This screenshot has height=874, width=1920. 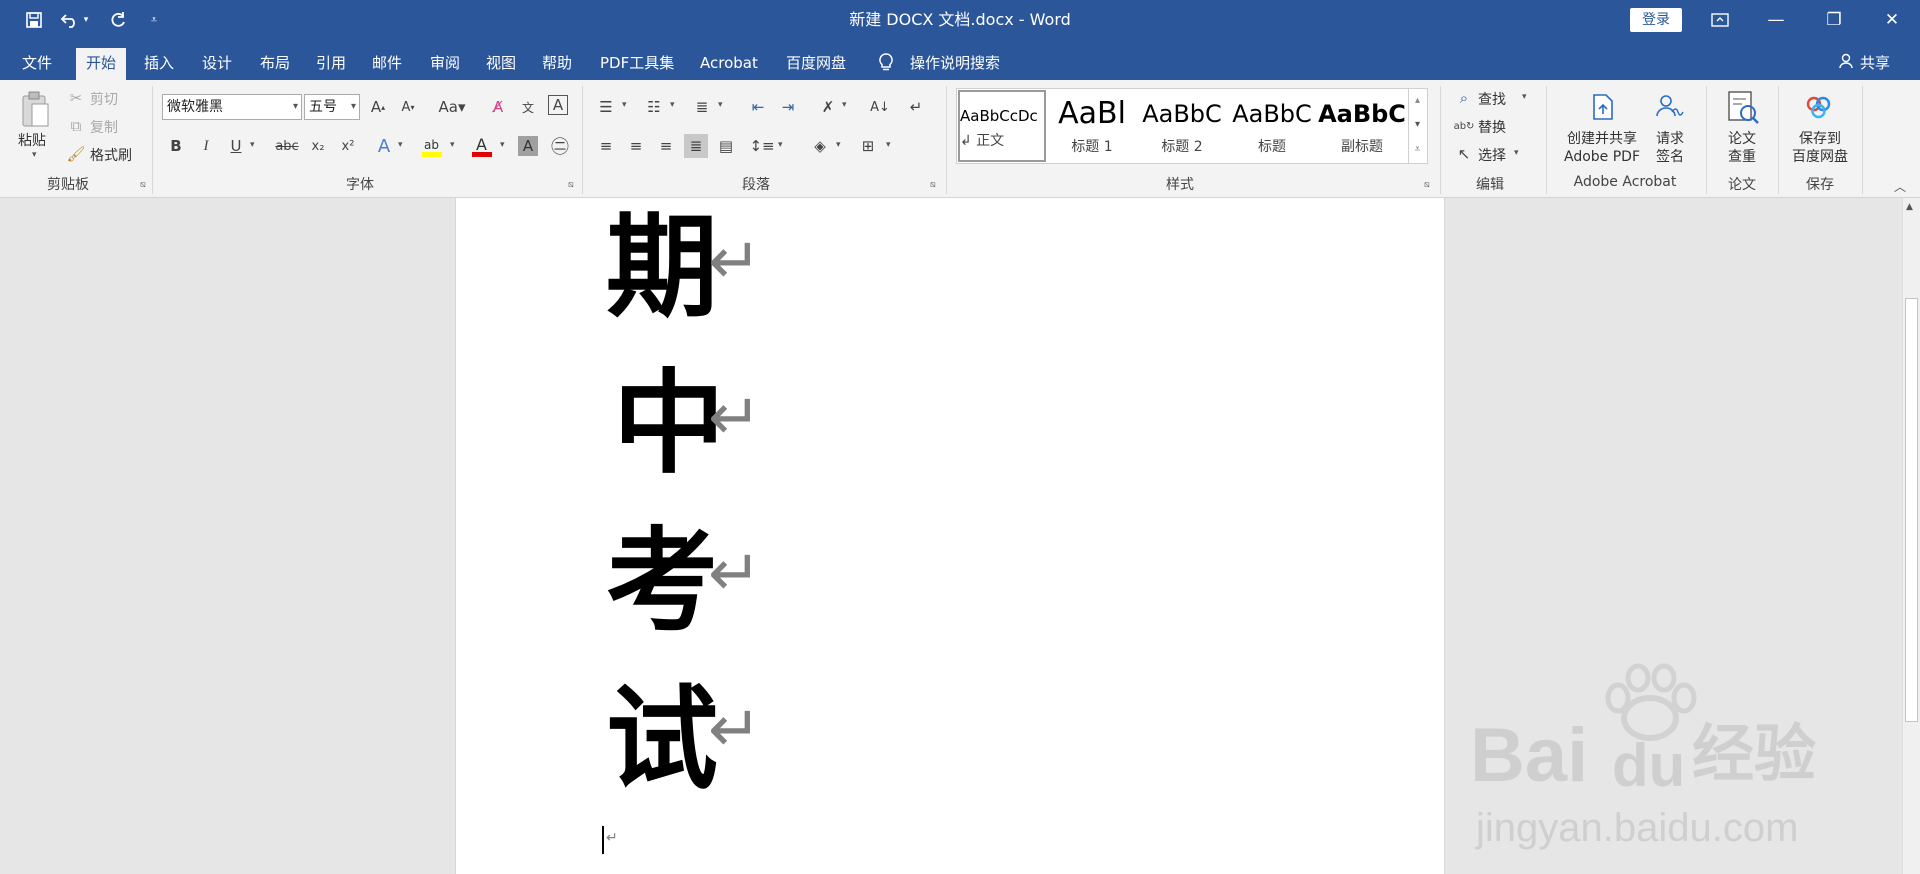 What do you see at coordinates (143, 185) in the screenshot?
I see `clipboard-launcher-icon: ⧅` at bounding box center [143, 185].